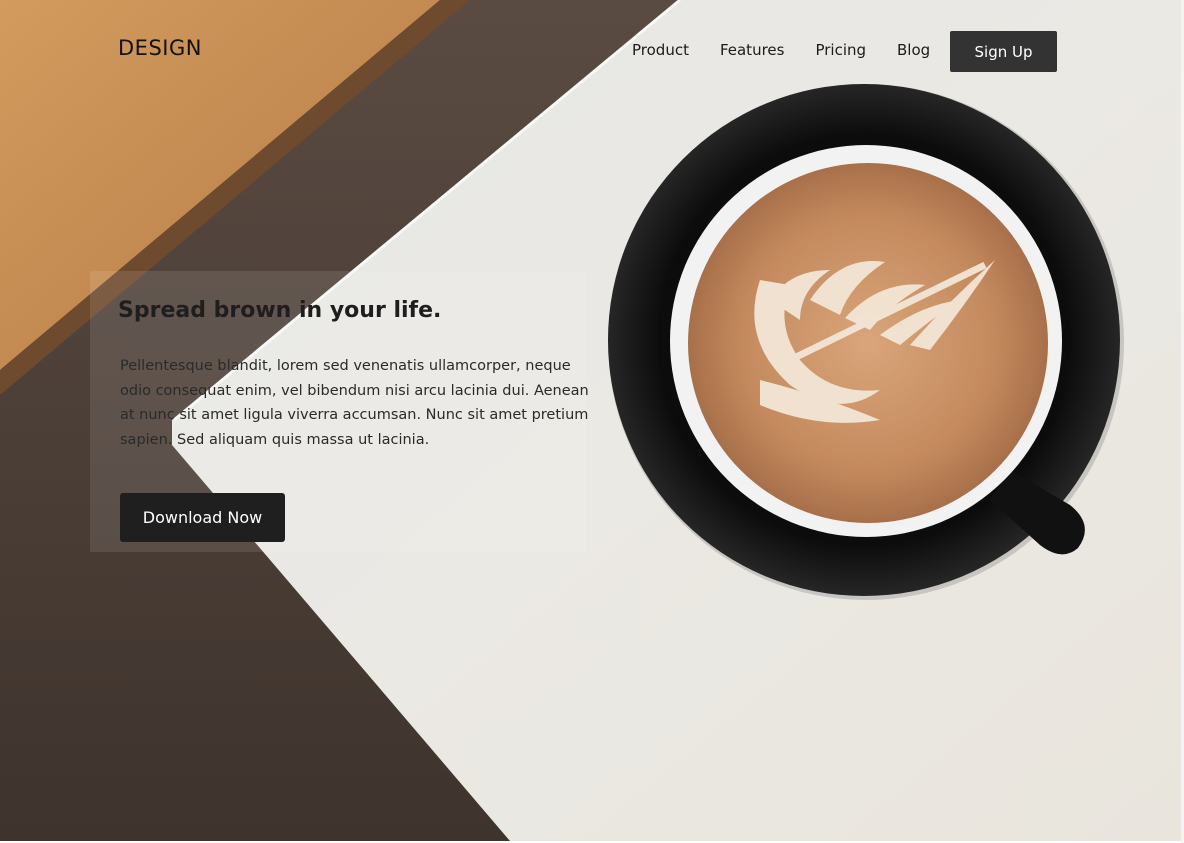 This screenshot has width=1184, height=843. Describe the element at coordinates (840, 50) in the screenshot. I see `nav-pricing: Pricing` at that location.